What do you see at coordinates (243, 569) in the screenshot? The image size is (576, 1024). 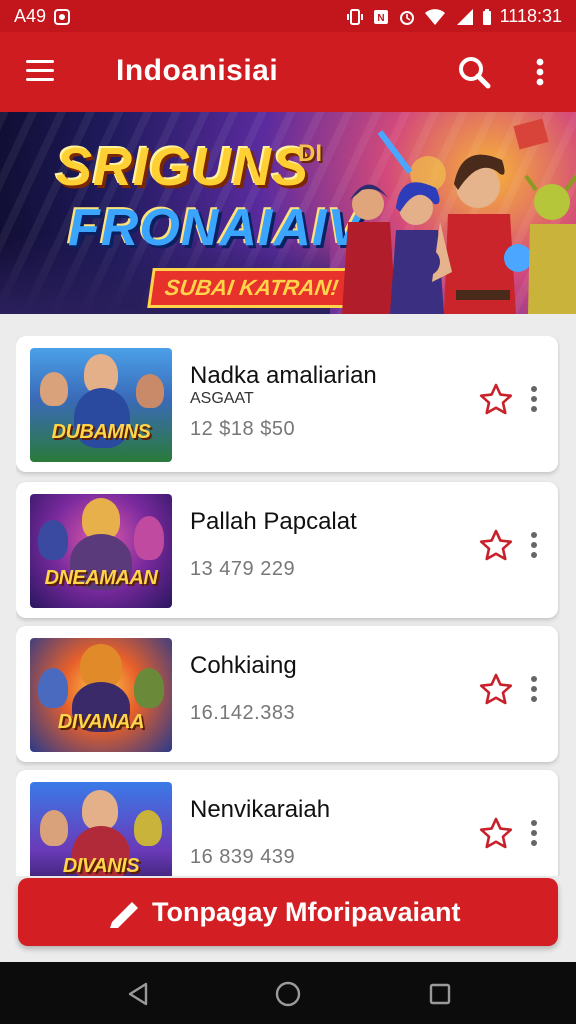 I see `game-stats: 13 479 229` at bounding box center [243, 569].